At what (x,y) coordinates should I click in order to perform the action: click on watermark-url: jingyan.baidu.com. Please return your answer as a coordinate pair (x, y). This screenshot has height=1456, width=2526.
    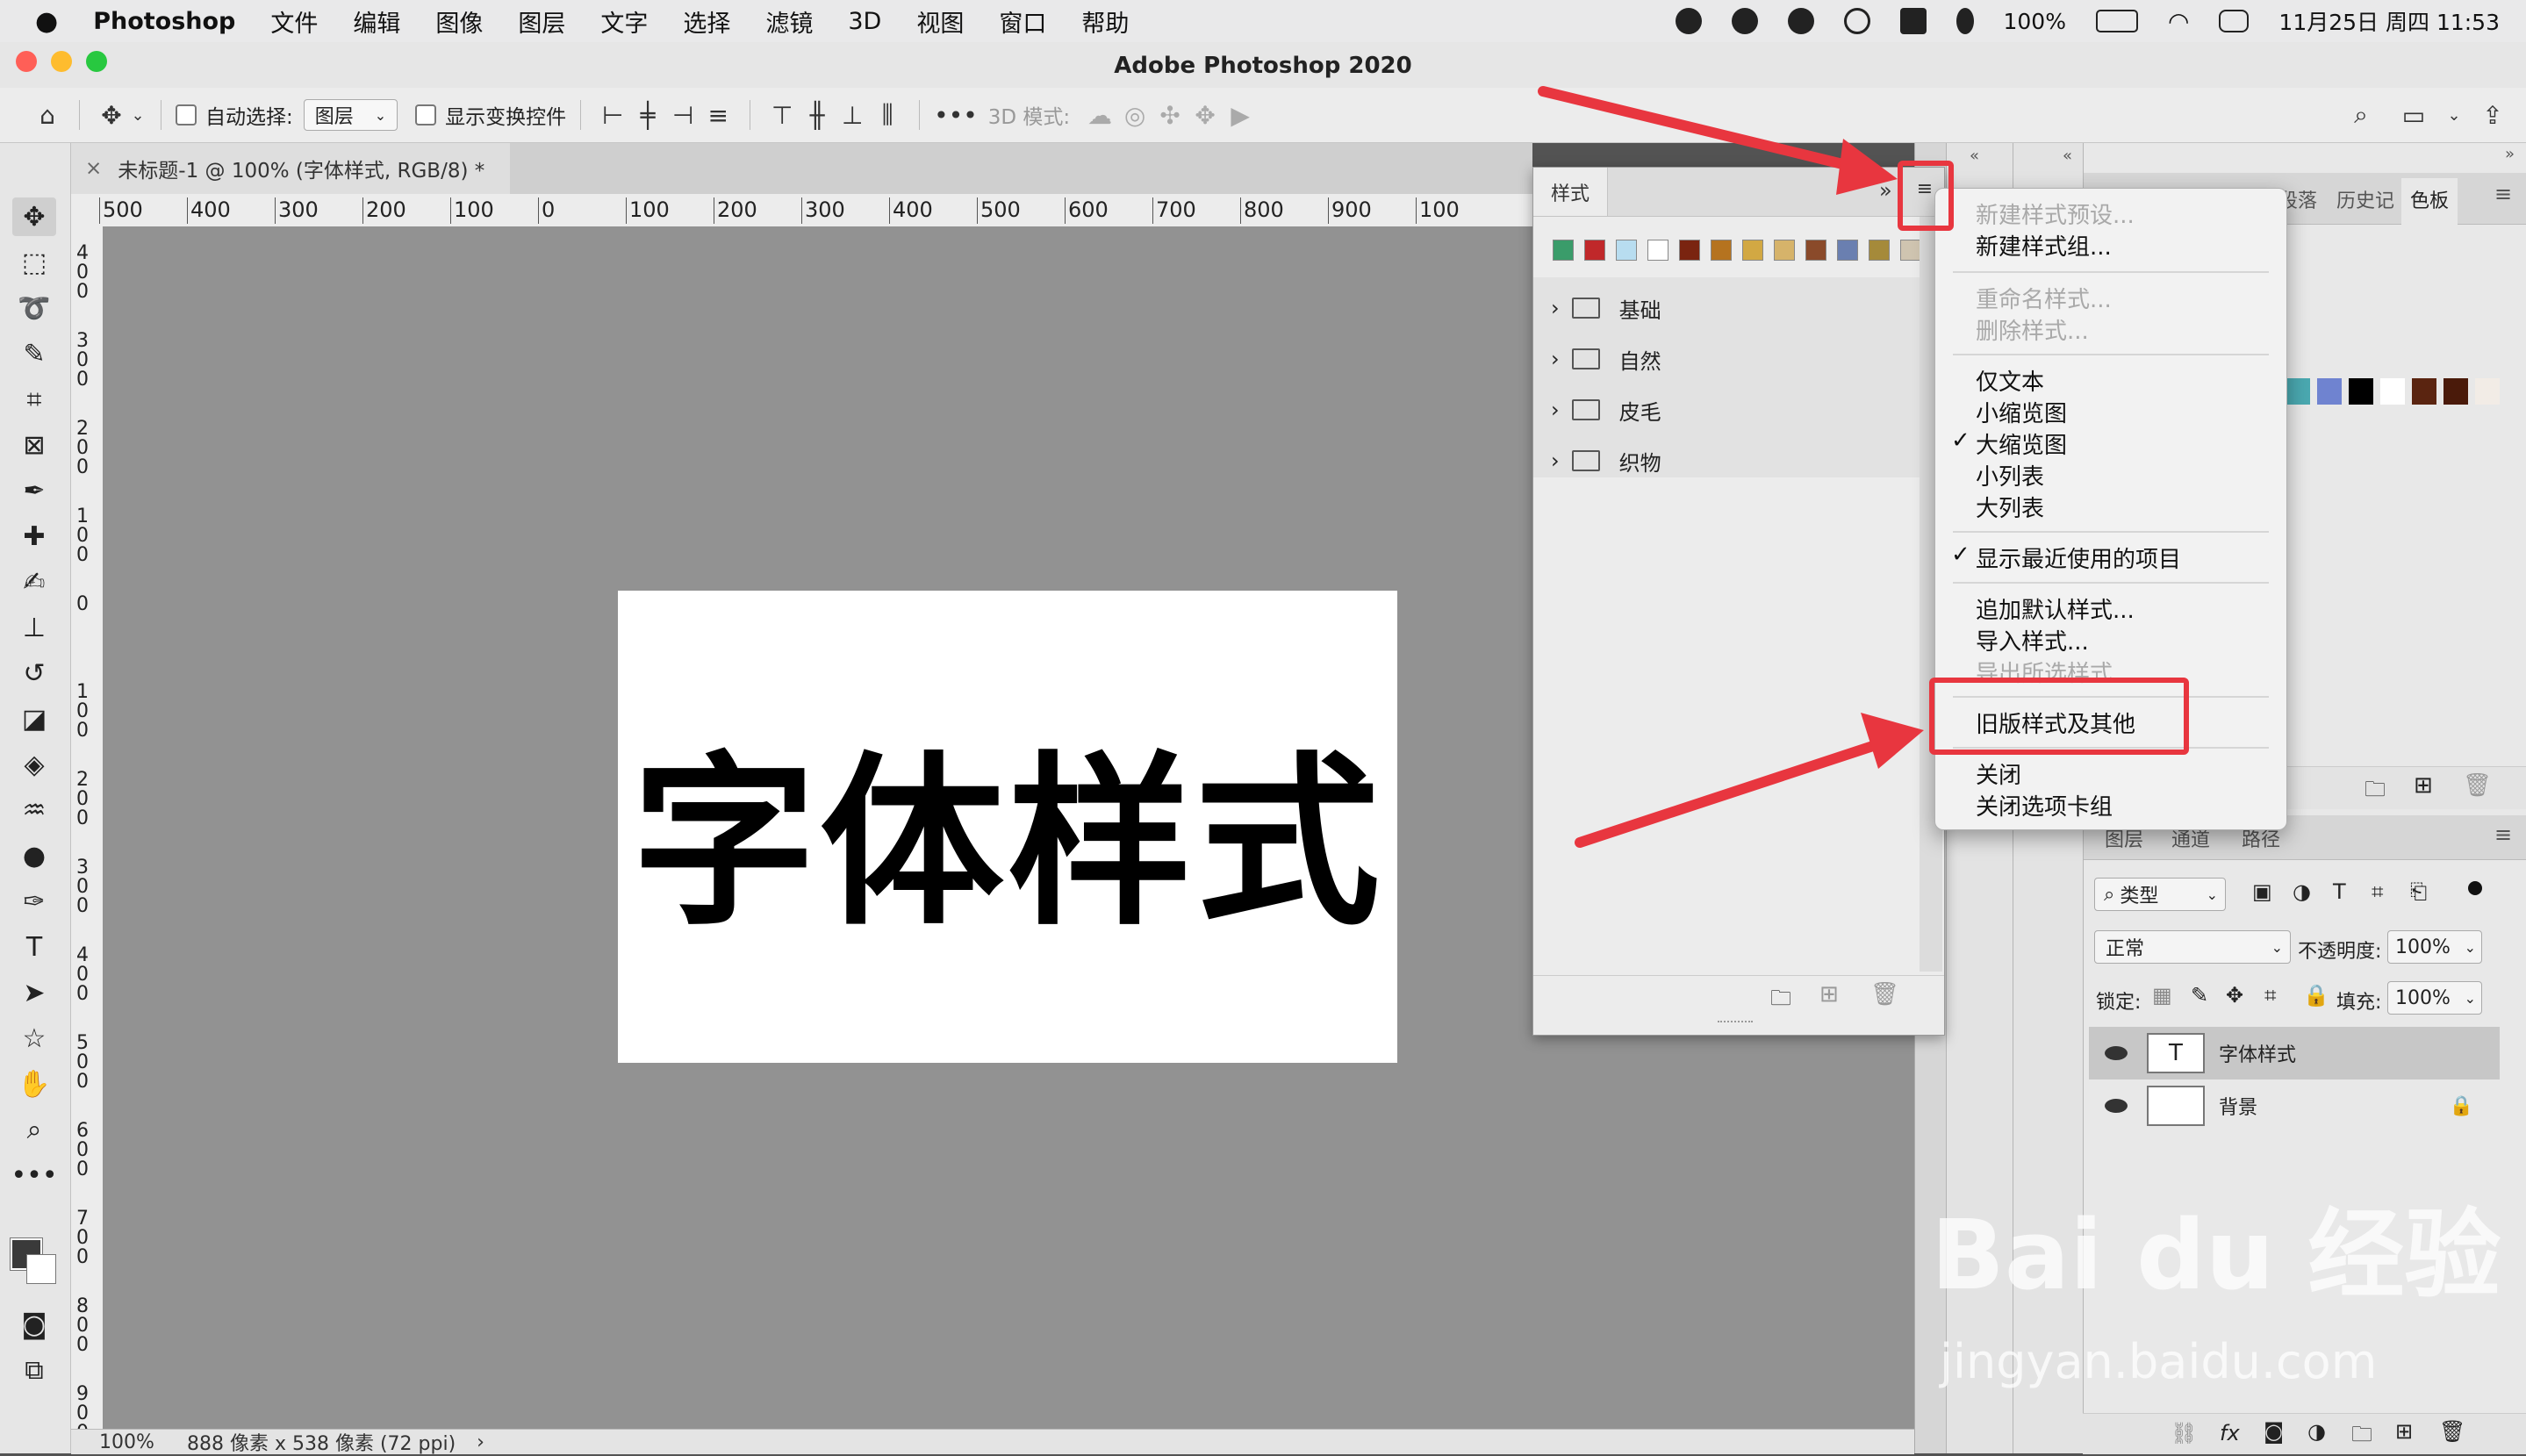
    Looking at the image, I should click on (2159, 1361).